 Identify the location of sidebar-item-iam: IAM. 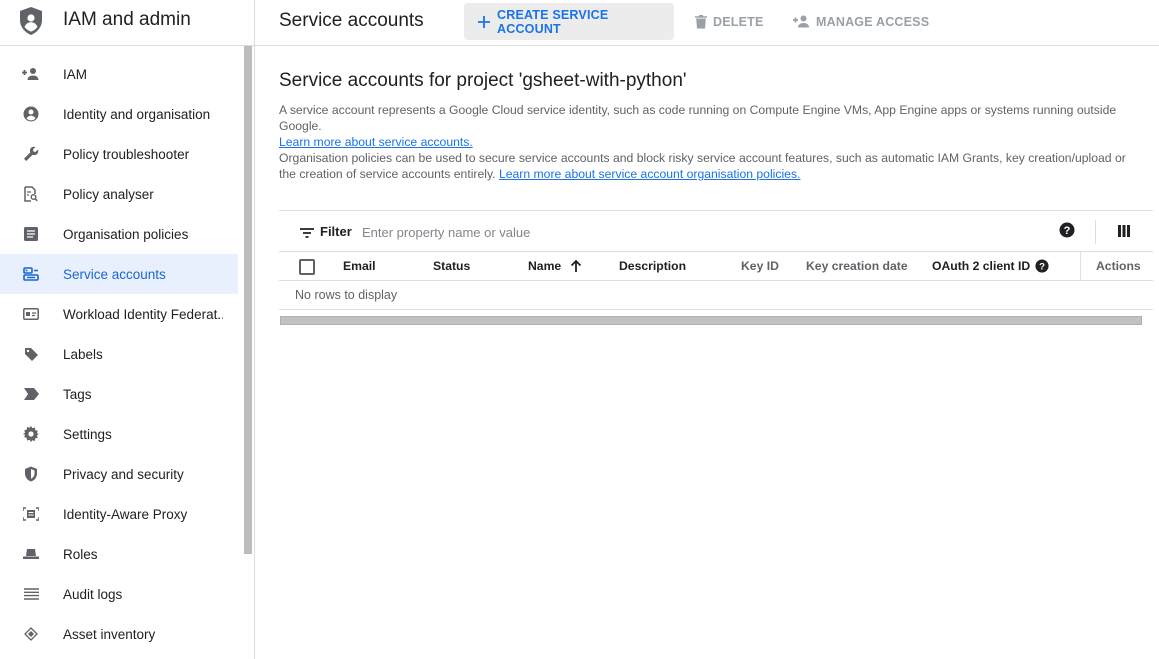
(119, 74).